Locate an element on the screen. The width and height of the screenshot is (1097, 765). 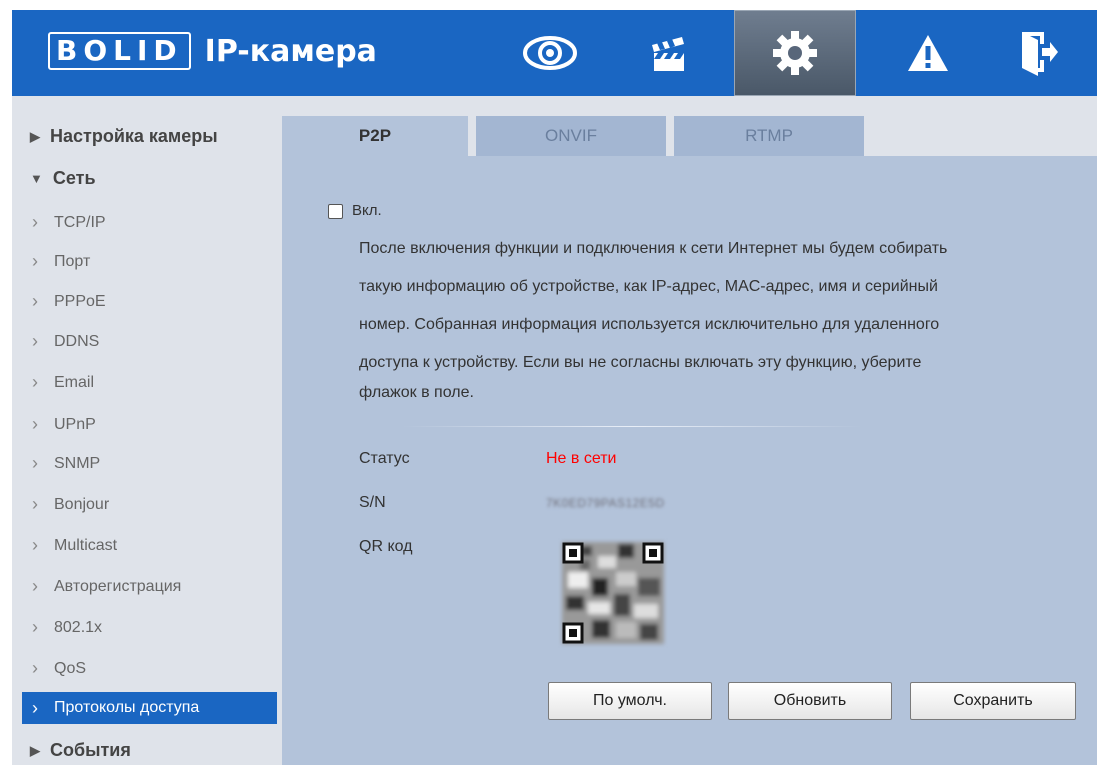
nav-settings-button is located at coordinates (795, 53).